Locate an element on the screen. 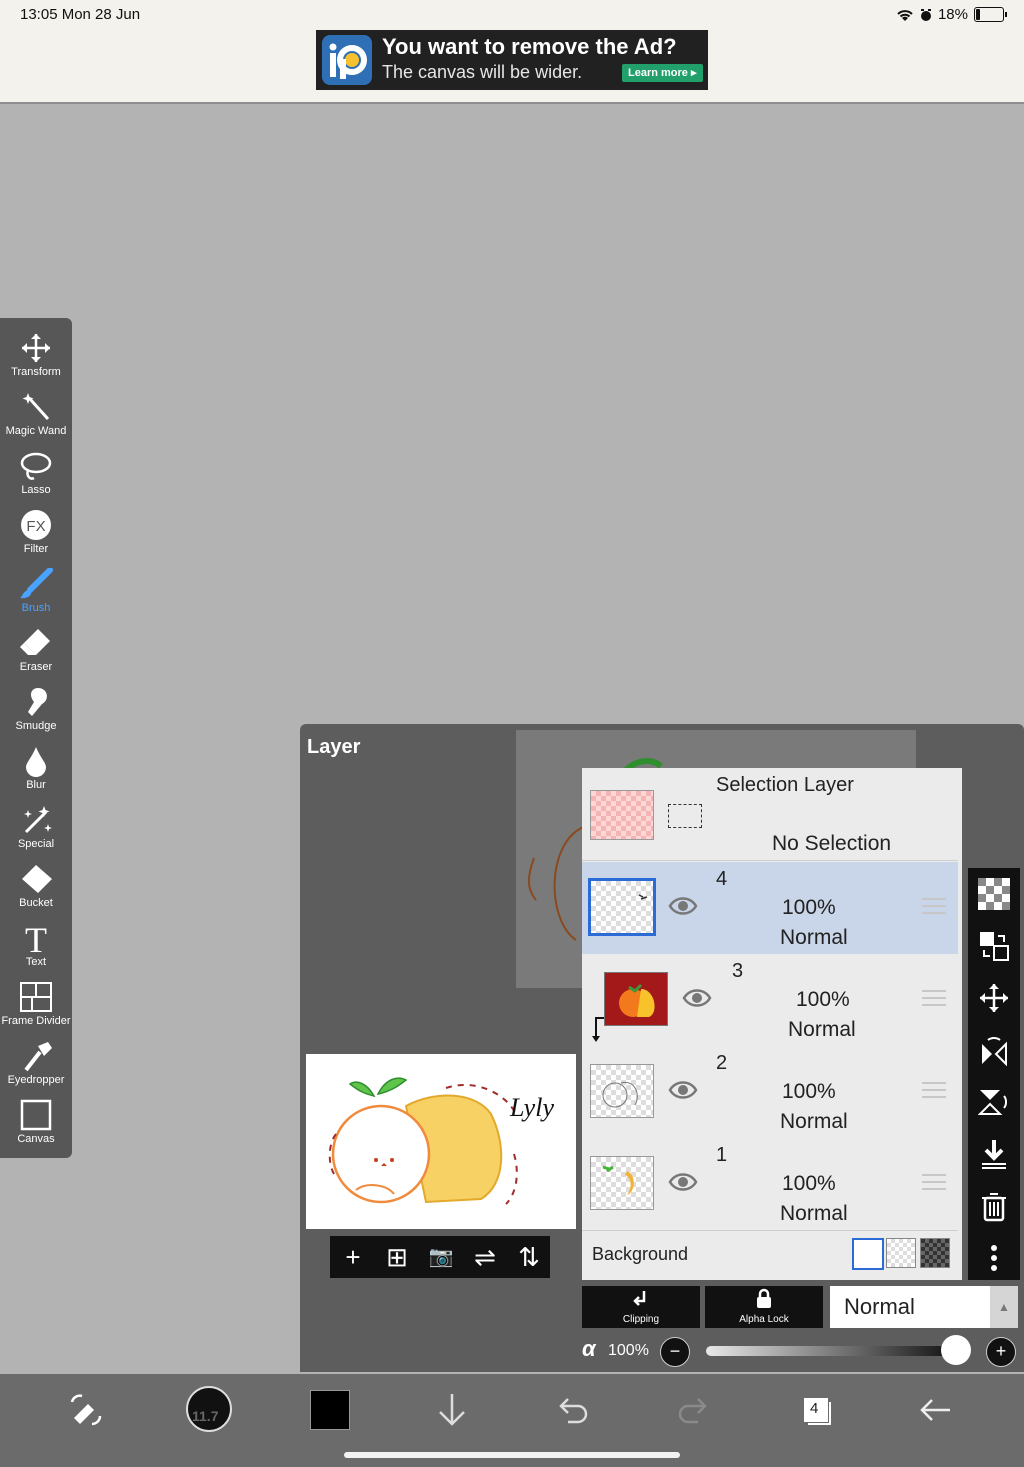  opacity-slider is located at coordinates (831, 1351).